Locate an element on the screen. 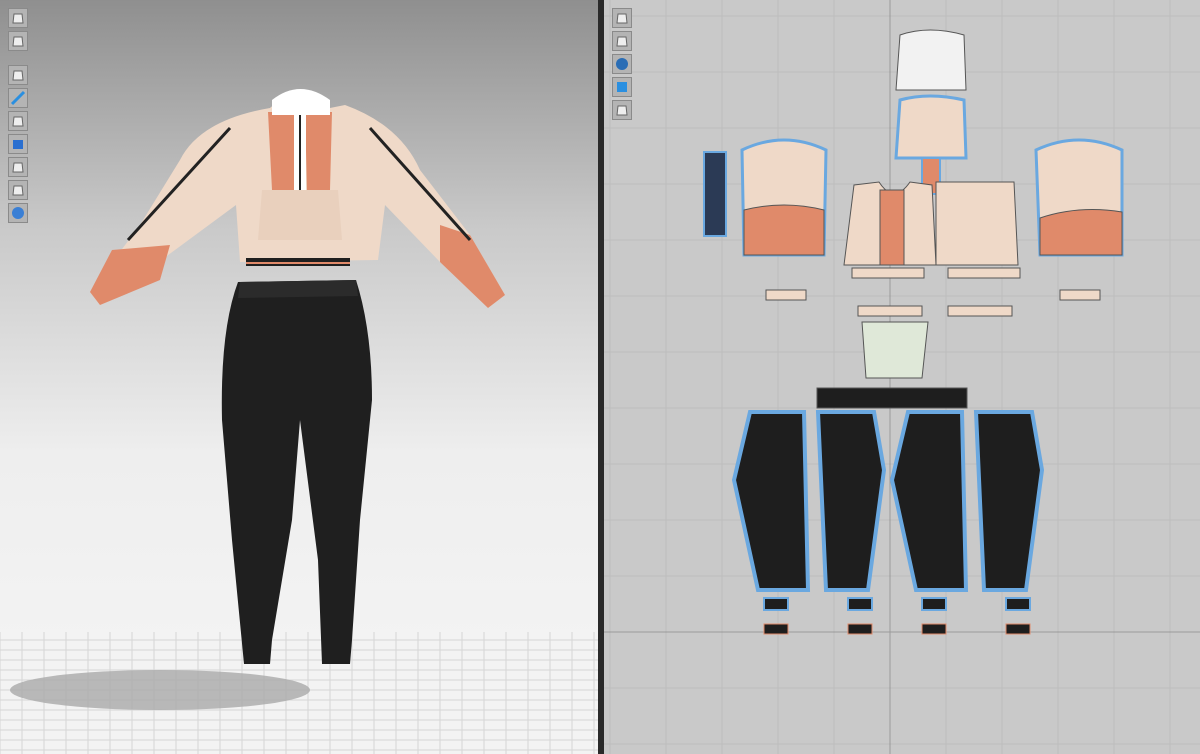 This screenshot has height=754, width=1200. pattern-drawcord is located at coordinates (715, 194).